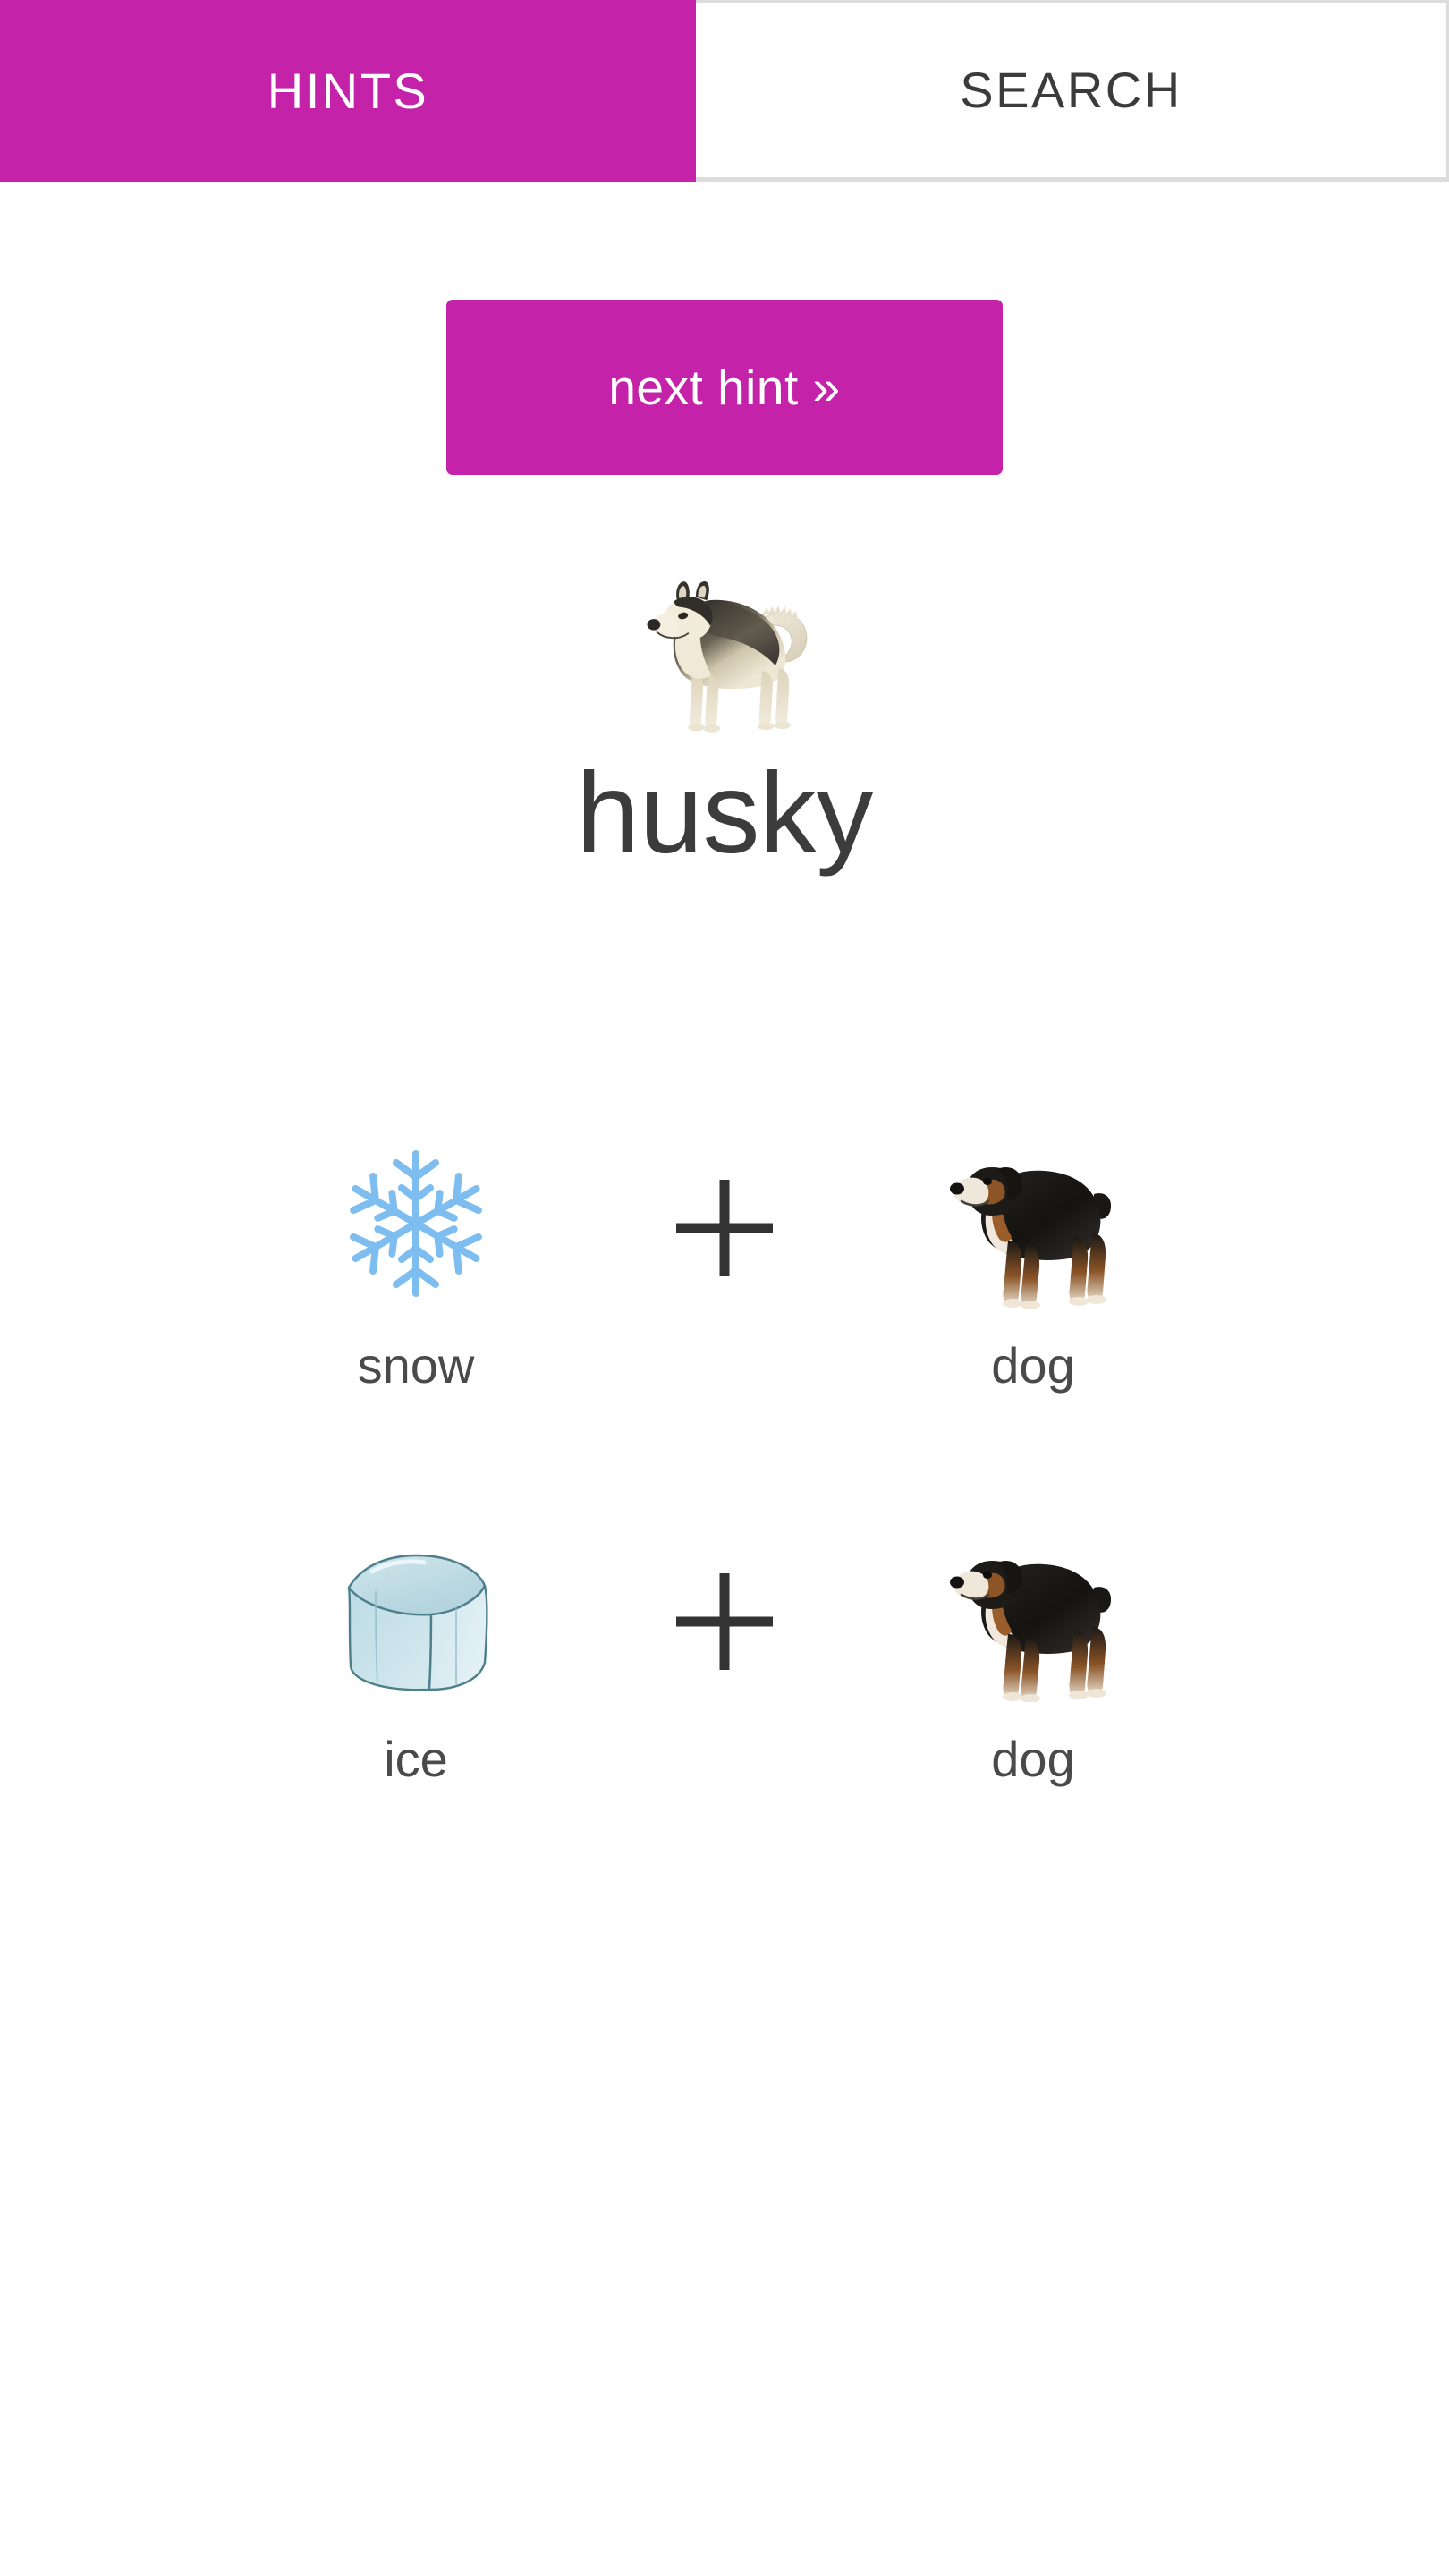  What do you see at coordinates (724, 813) in the screenshot?
I see `answer-word: husky` at bounding box center [724, 813].